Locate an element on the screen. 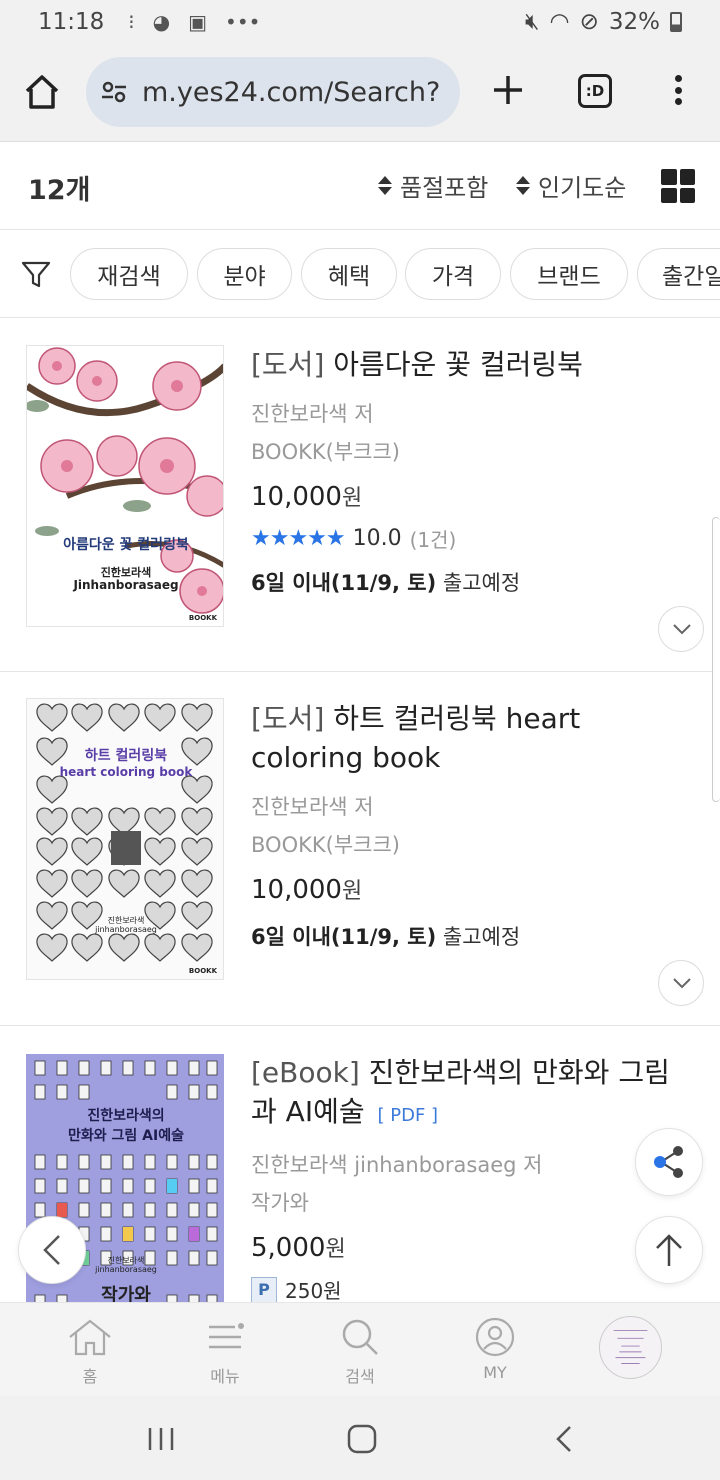 The height and width of the screenshot is (1480, 720). menu-icon is located at coordinates (226, 1336).